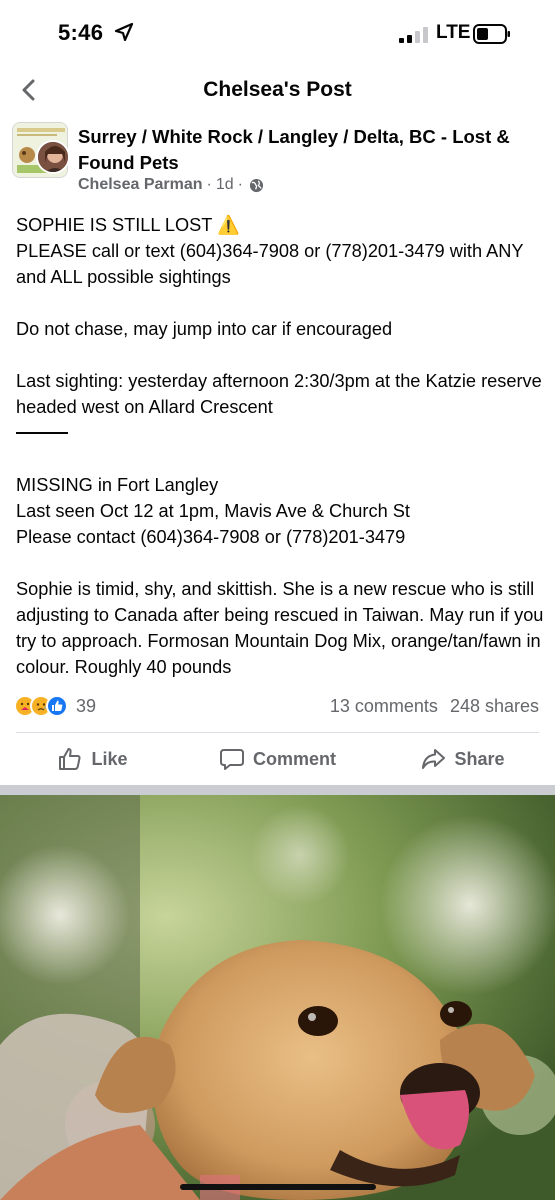 The image size is (555, 1200). I want to click on signal-bars-icon, so click(413, 35).